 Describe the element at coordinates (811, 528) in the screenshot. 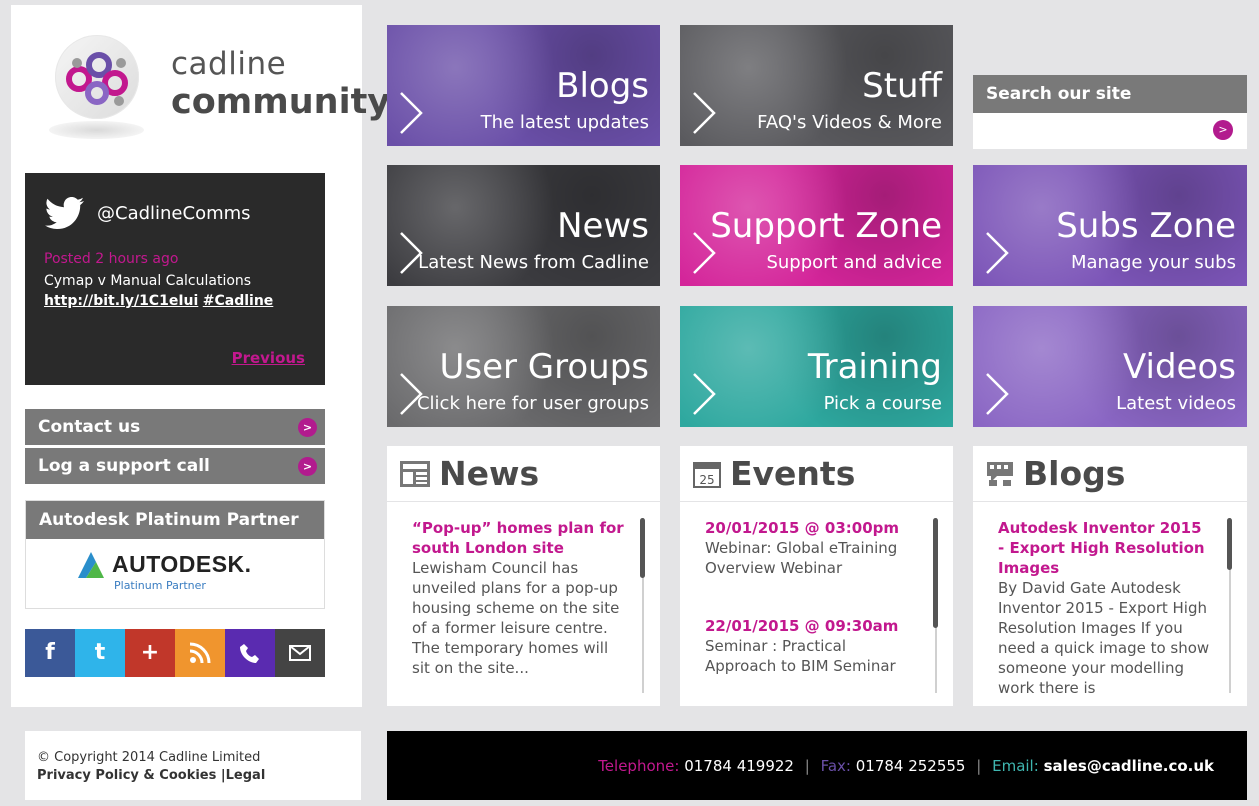

I see `event-1-date: 20/01/2015 @ 03:00pm` at that location.